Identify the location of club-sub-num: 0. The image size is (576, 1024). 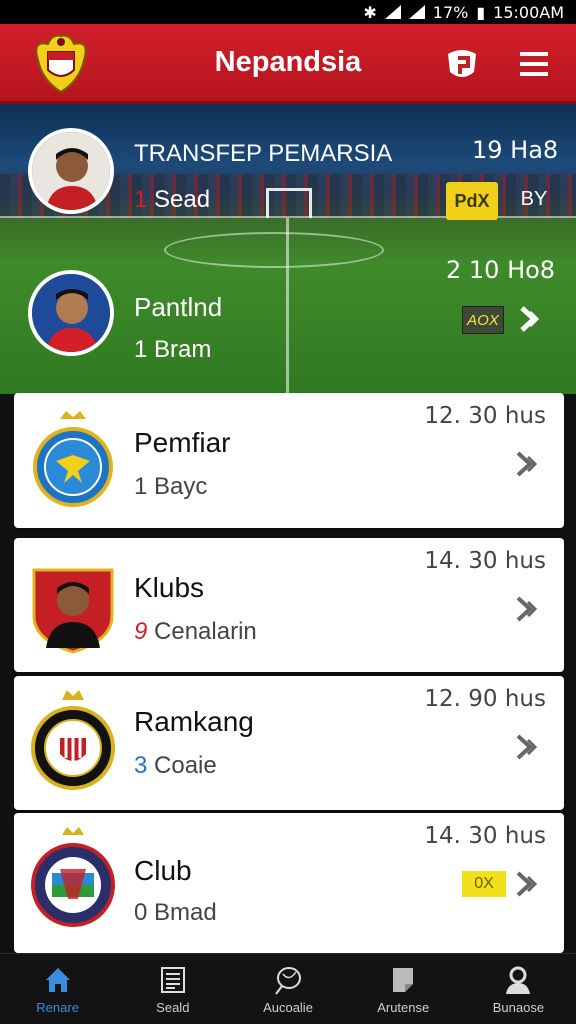
(141, 912).